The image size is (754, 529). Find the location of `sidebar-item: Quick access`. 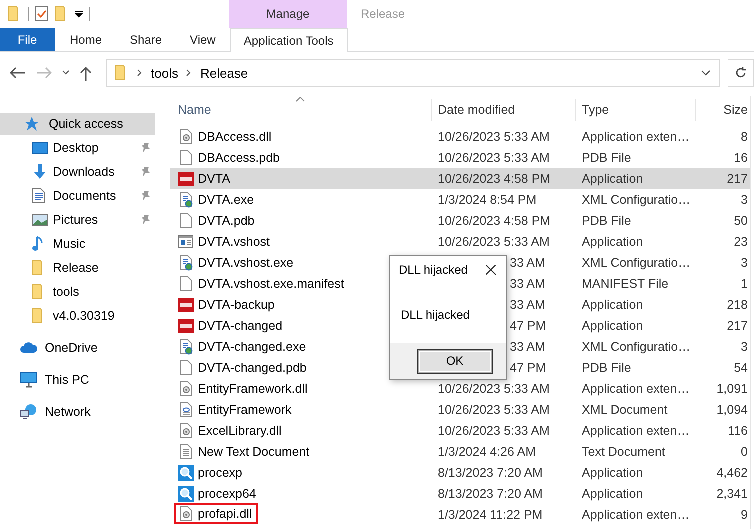

sidebar-item: Quick access is located at coordinates (77, 124).